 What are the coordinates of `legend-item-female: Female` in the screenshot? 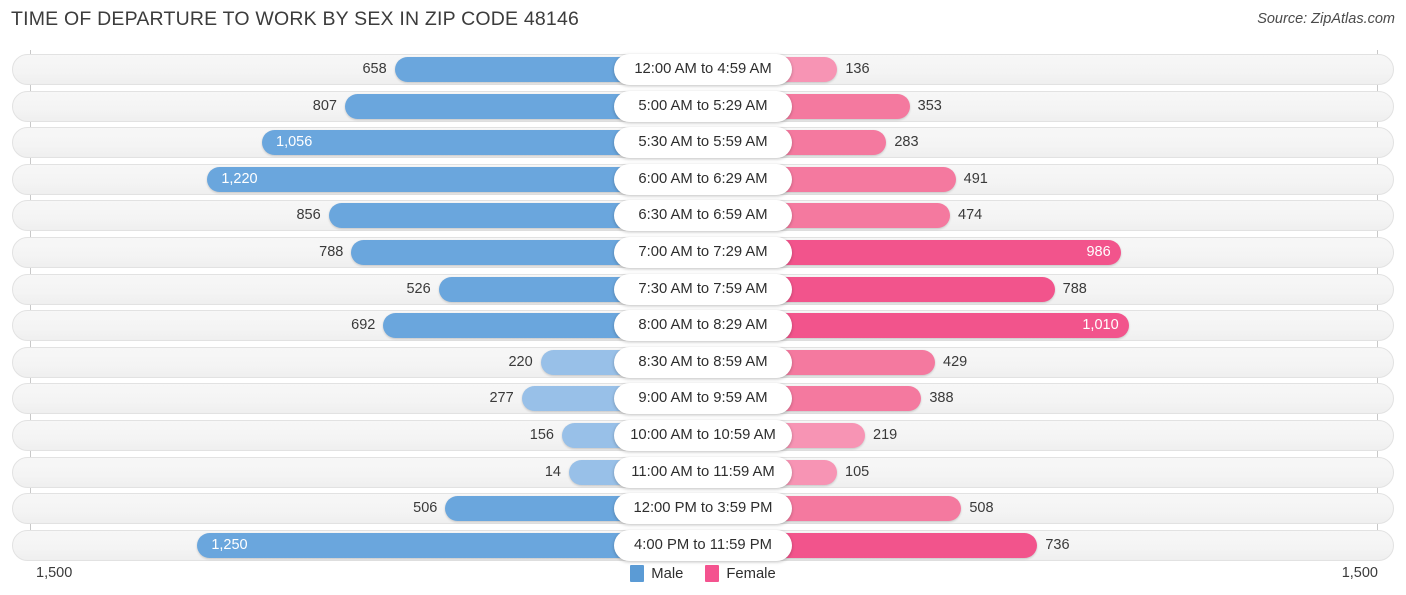 It's located at (740, 573).